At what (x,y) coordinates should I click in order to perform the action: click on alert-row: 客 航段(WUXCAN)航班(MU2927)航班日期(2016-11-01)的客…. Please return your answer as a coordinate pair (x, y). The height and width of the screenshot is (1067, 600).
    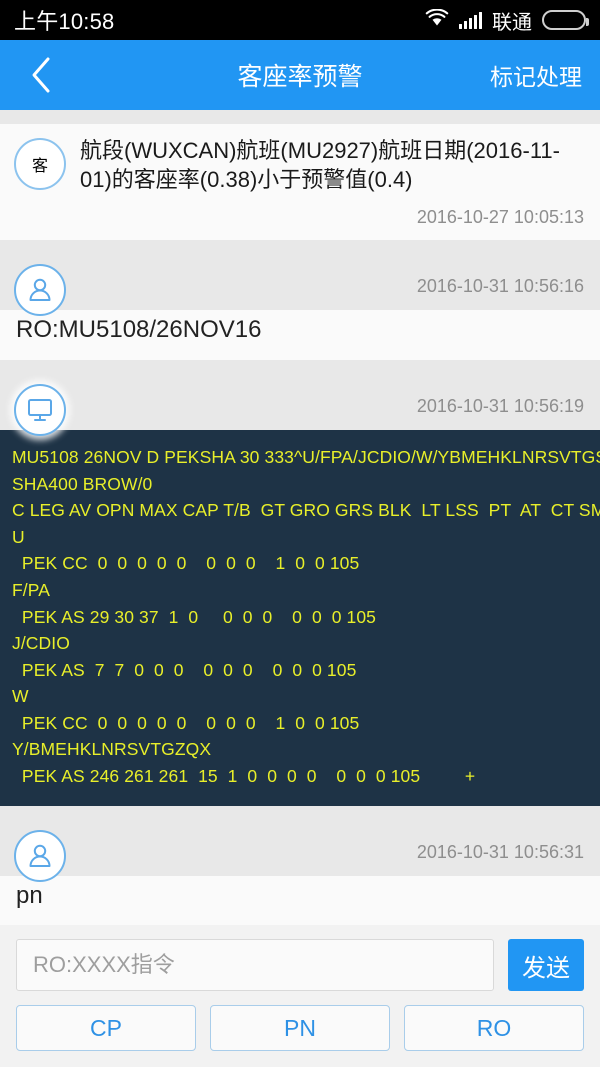
    Looking at the image, I should click on (300, 162).